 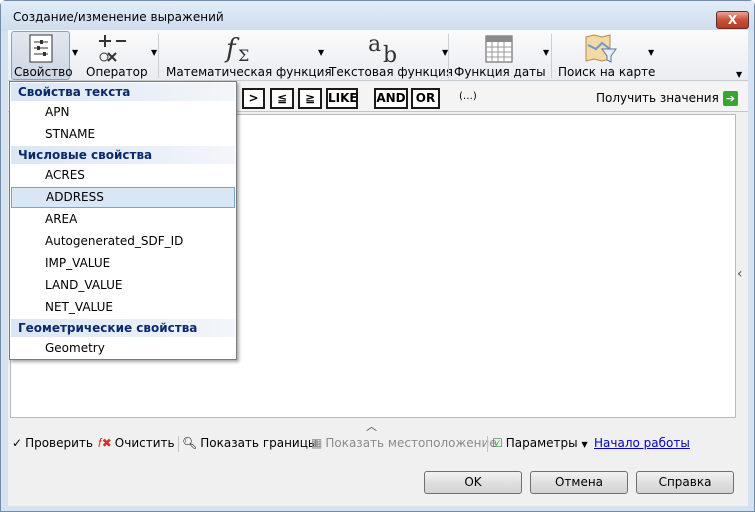 What do you see at coordinates (243, 55) in the screenshot?
I see `svg-text: Σ` at bounding box center [243, 55].